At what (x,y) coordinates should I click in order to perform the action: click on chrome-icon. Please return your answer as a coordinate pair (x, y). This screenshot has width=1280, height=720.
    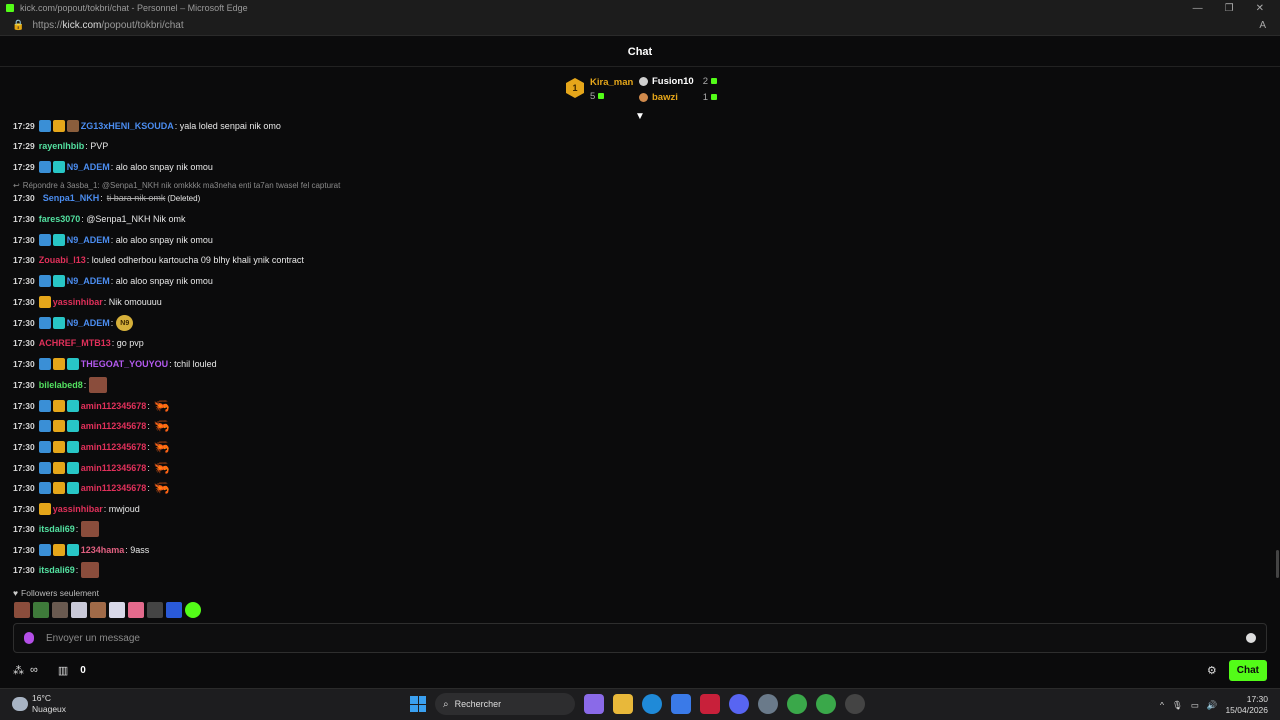
    Looking at the image, I should click on (797, 704).